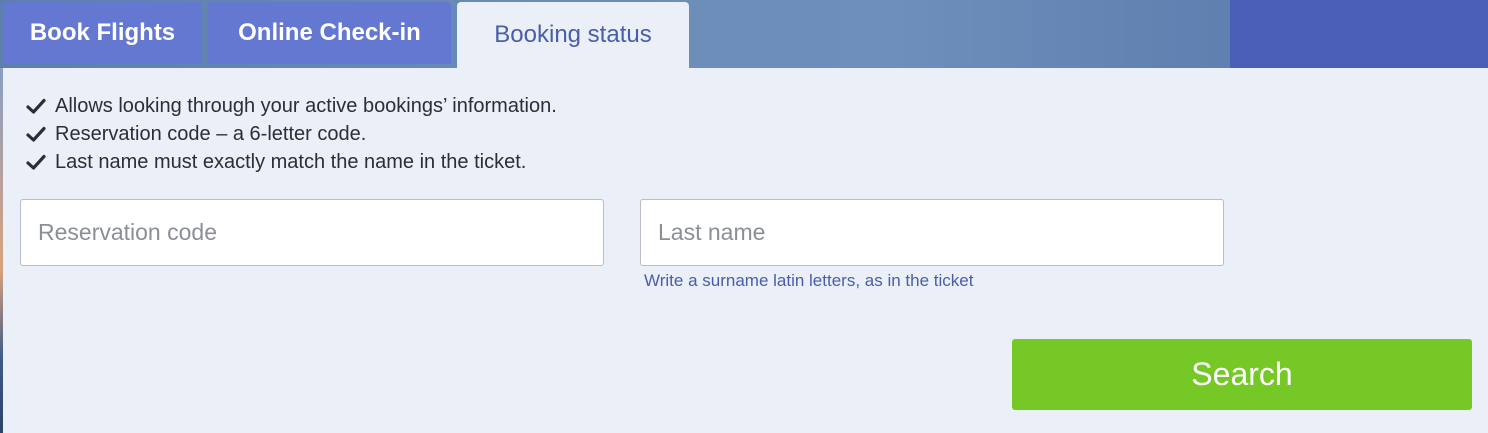 This screenshot has width=1488, height=433. I want to click on reservation-code-input, so click(312, 232).